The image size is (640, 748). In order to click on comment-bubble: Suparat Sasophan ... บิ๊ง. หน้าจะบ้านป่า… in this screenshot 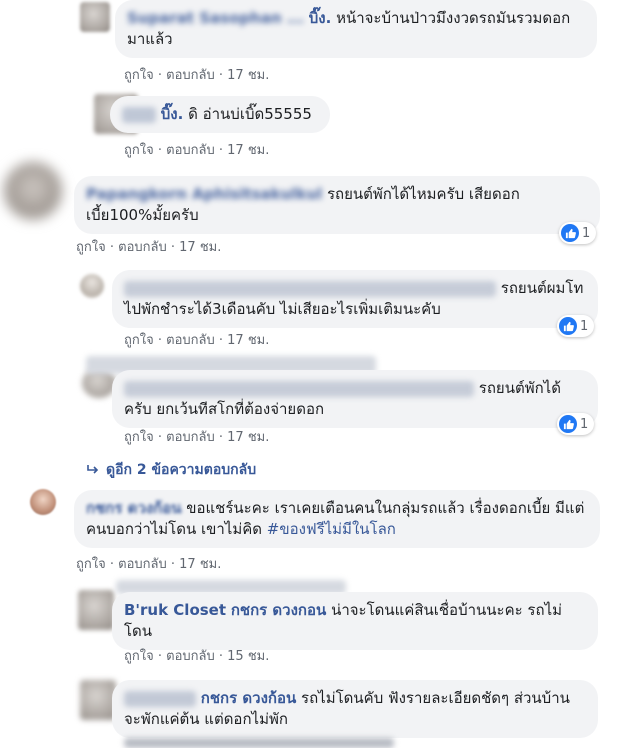, I will do `click(356, 29)`.